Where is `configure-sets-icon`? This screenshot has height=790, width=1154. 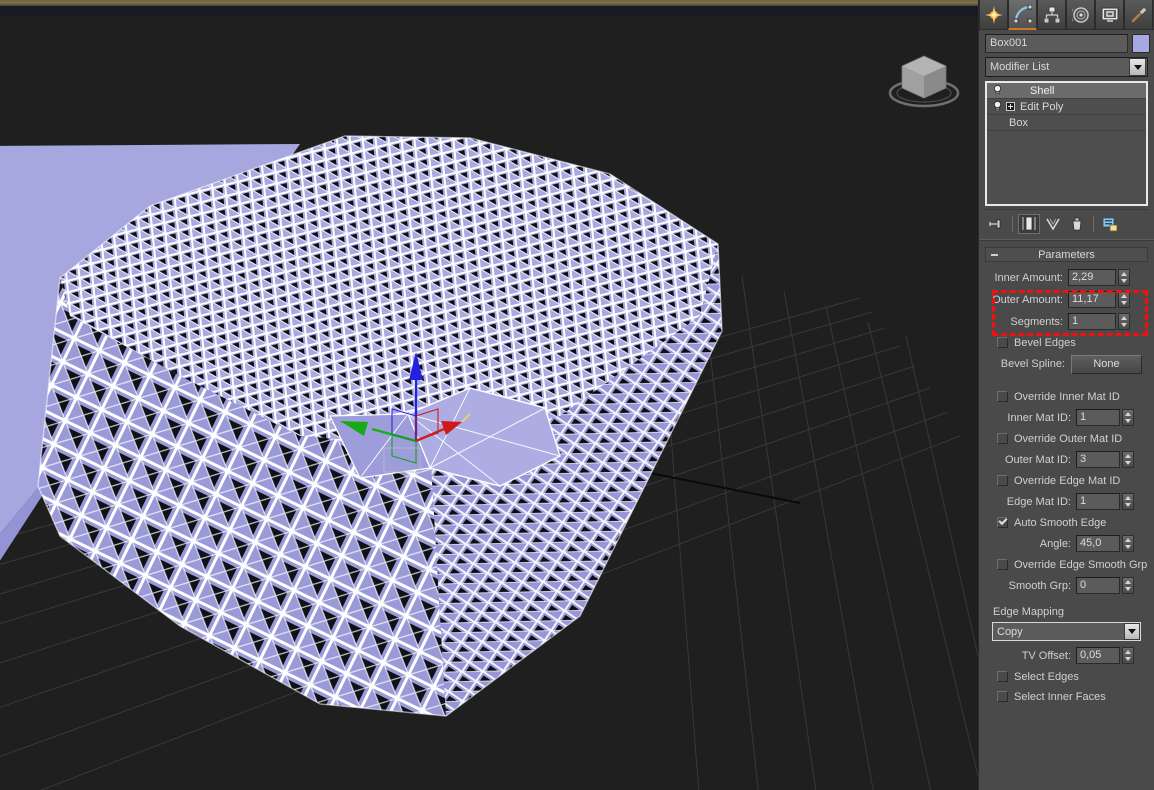 configure-sets-icon is located at coordinates (1110, 224).